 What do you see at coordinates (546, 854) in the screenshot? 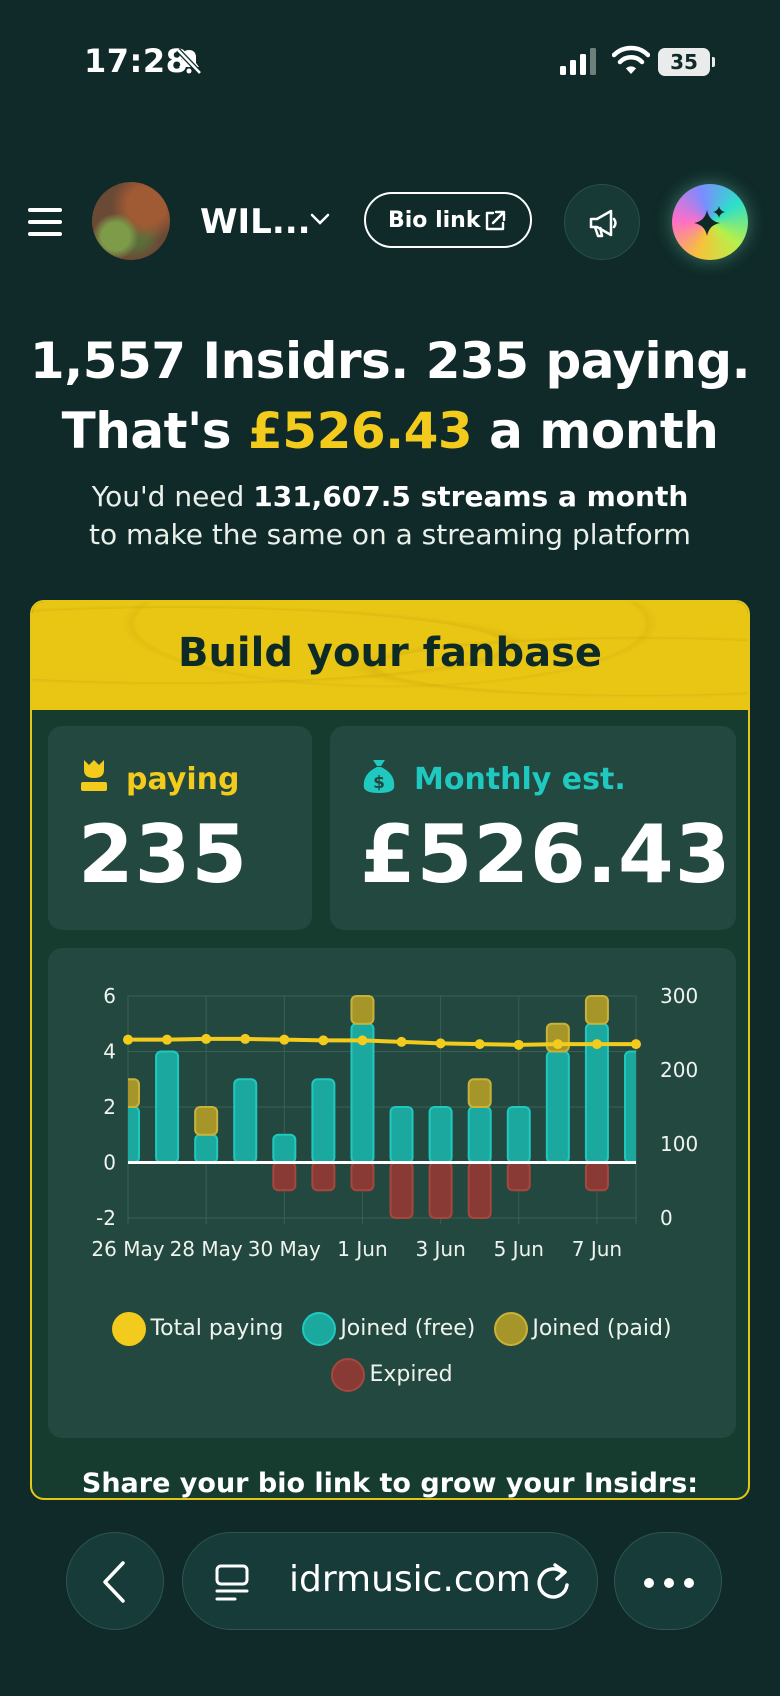
I see `monthly-estimate-value: £526.43` at bounding box center [546, 854].